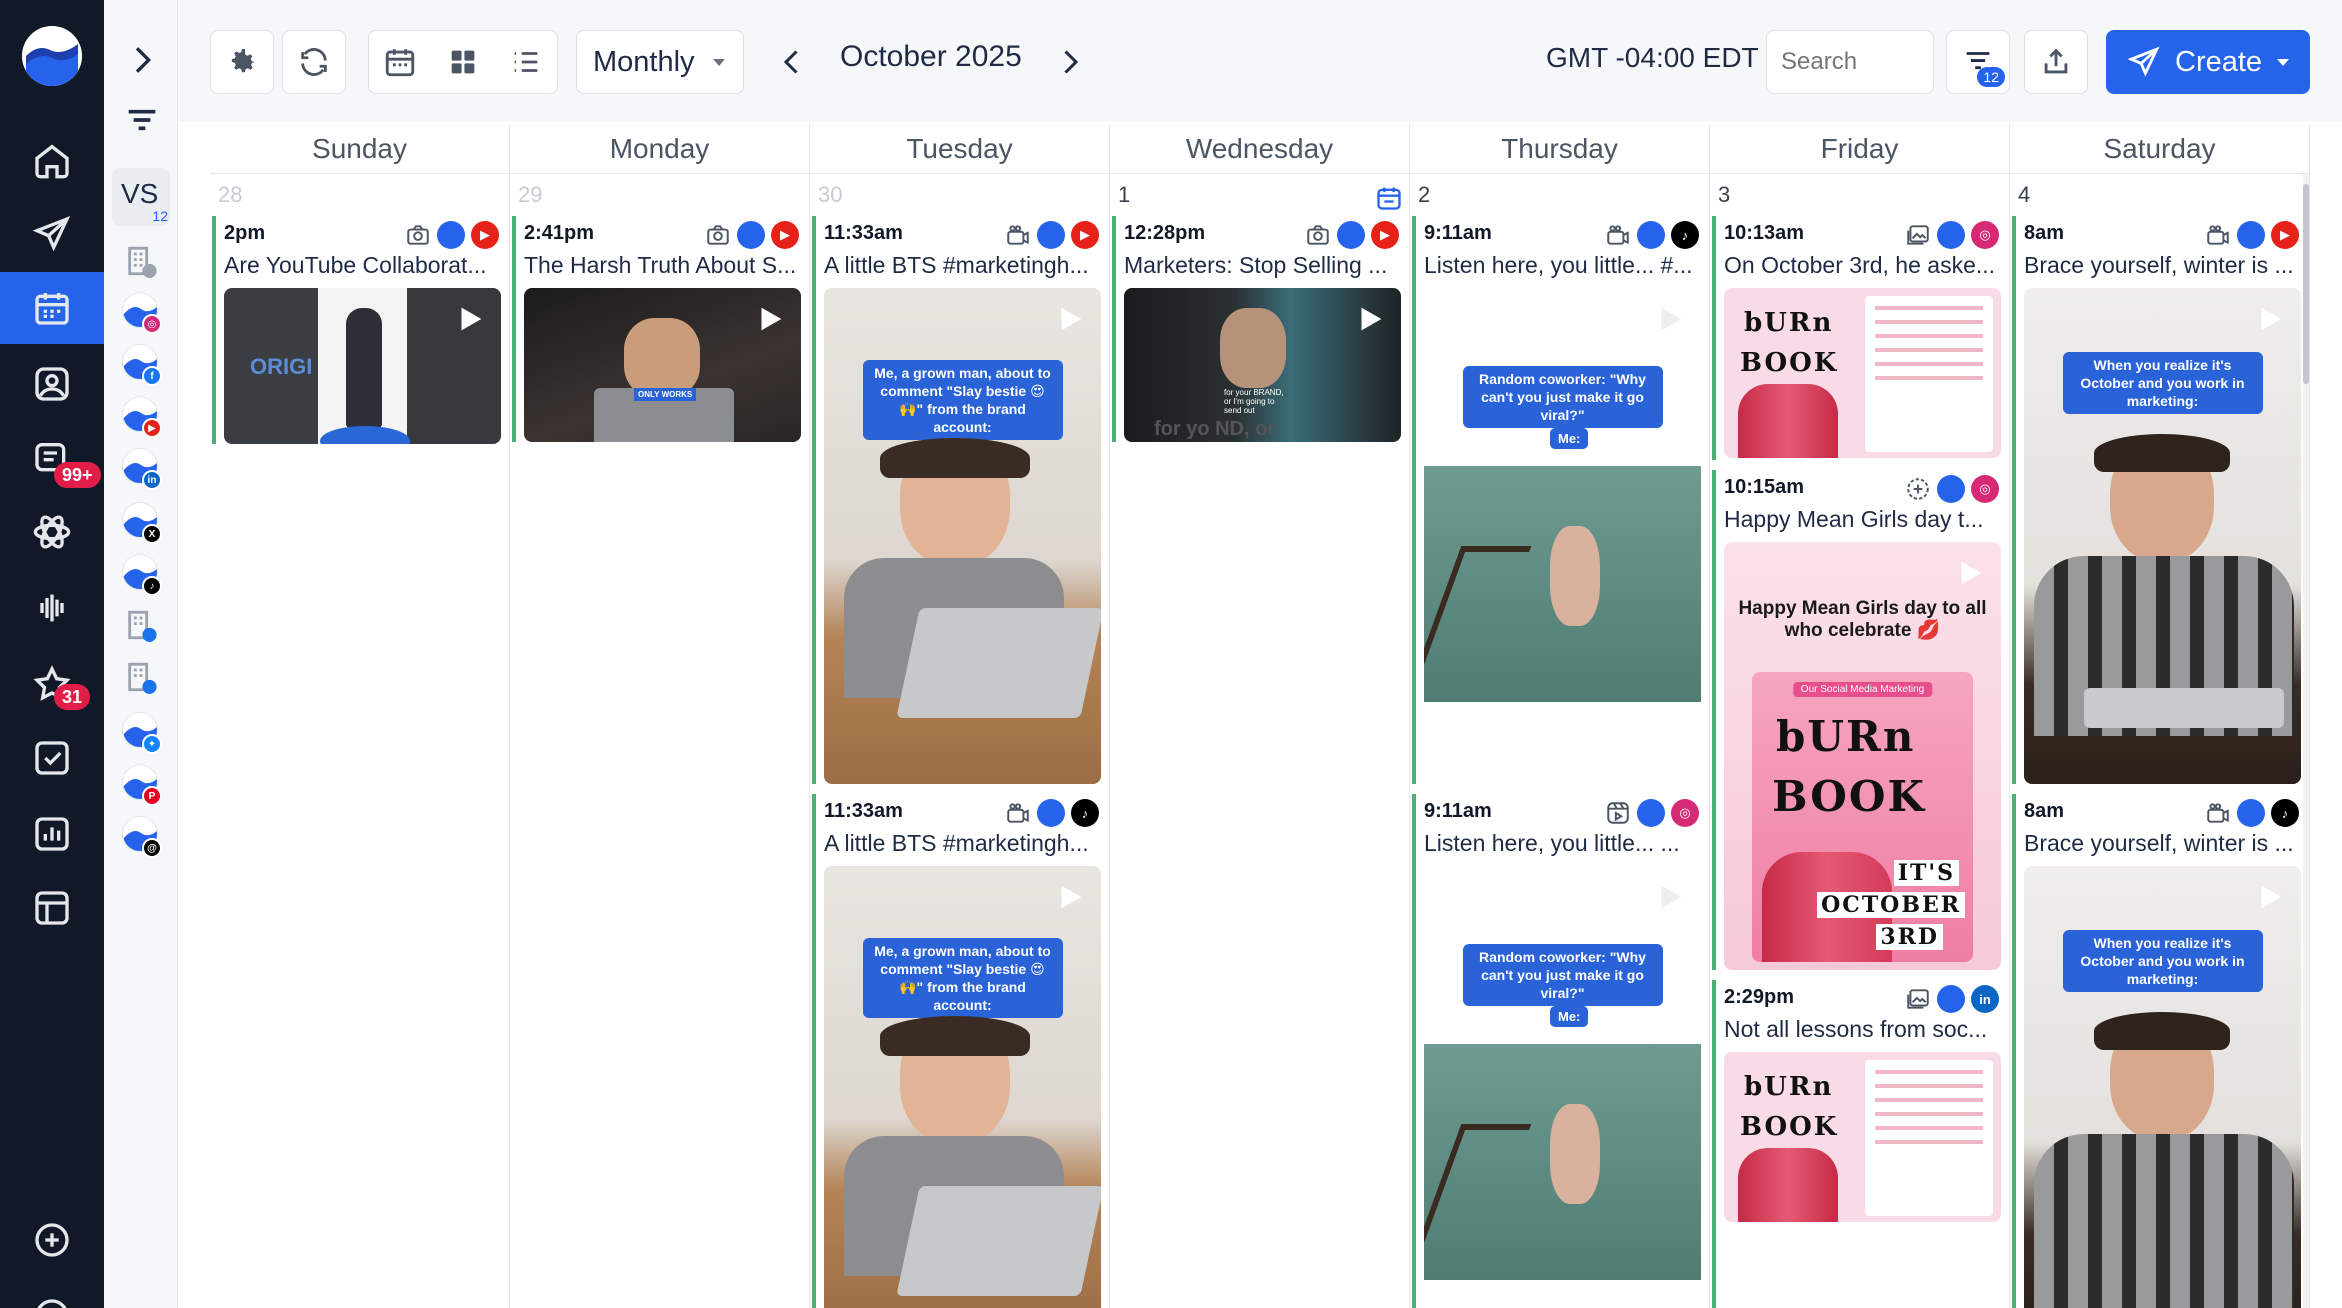 The width and height of the screenshot is (2342, 1308). Describe the element at coordinates (52, 1240) in the screenshot. I see `add-nav` at that location.